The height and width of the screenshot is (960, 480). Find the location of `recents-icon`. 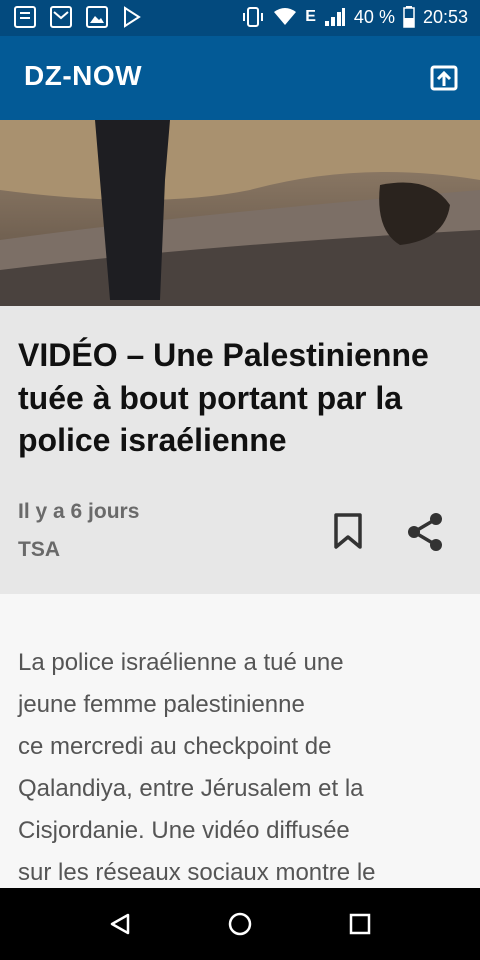

recents-icon is located at coordinates (360, 924).